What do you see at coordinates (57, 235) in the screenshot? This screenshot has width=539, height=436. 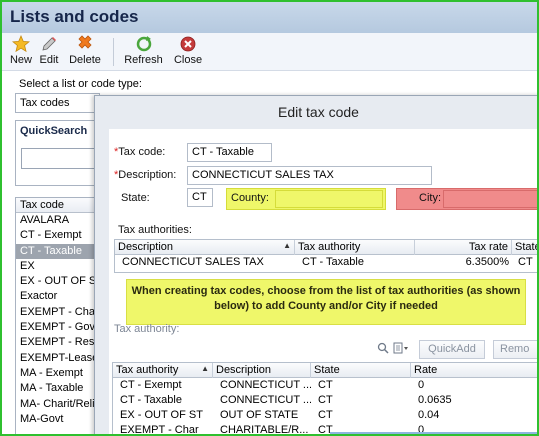 I see `list-item: CT - Exempt` at bounding box center [57, 235].